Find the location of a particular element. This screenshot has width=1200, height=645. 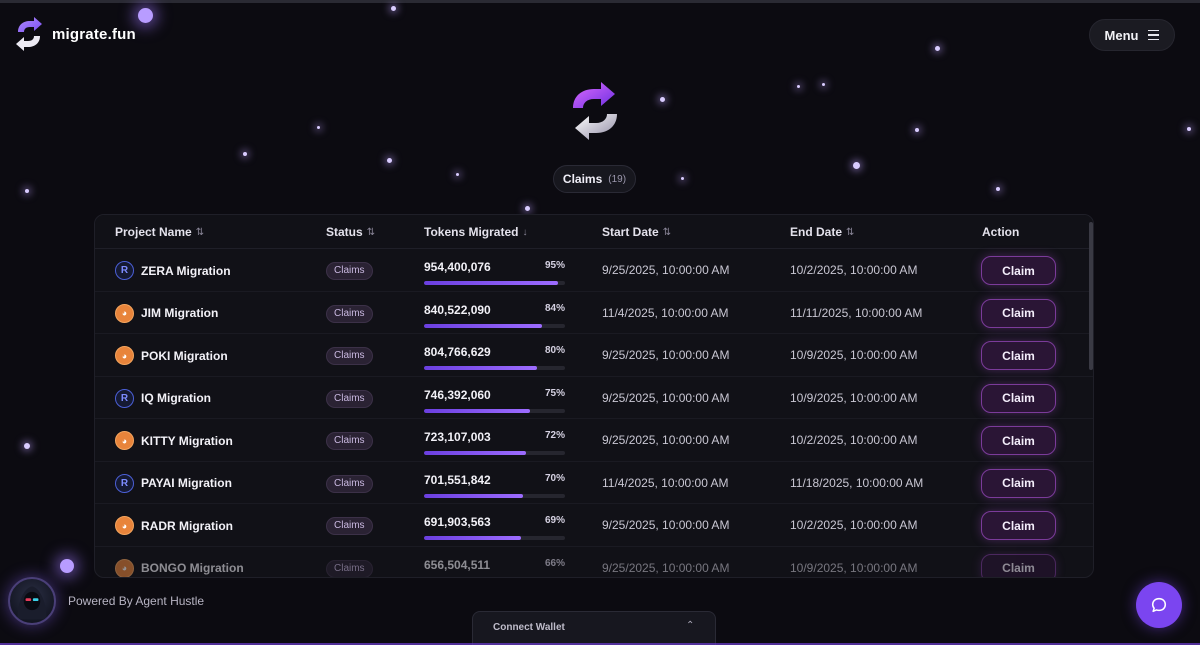

tokens-percent: 75% is located at coordinates (554, 393).